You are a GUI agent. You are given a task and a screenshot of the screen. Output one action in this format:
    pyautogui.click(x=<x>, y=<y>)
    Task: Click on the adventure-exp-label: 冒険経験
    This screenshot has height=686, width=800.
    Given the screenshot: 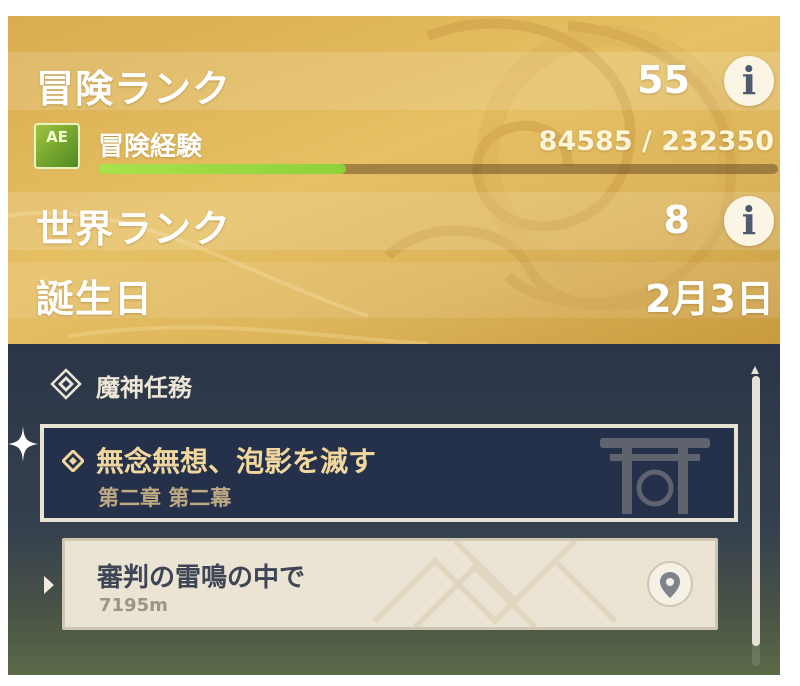 What is the action you would take?
    pyautogui.click(x=150, y=147)
    